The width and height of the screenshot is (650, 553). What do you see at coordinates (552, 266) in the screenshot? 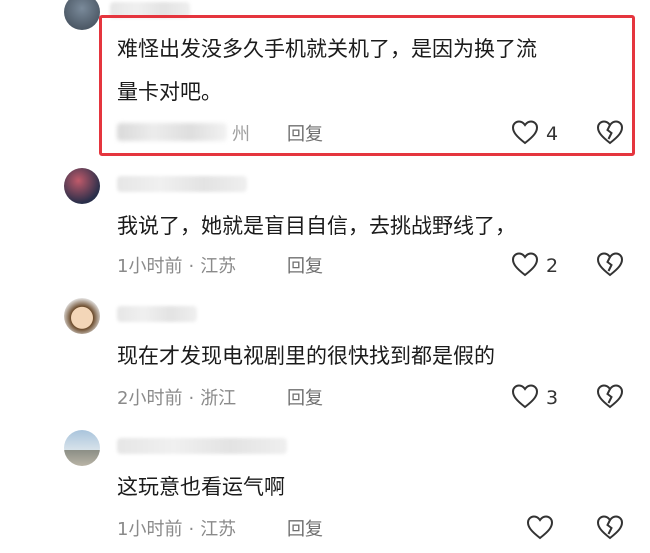
I see `like-count: 2` at bounding box center [552, 266].